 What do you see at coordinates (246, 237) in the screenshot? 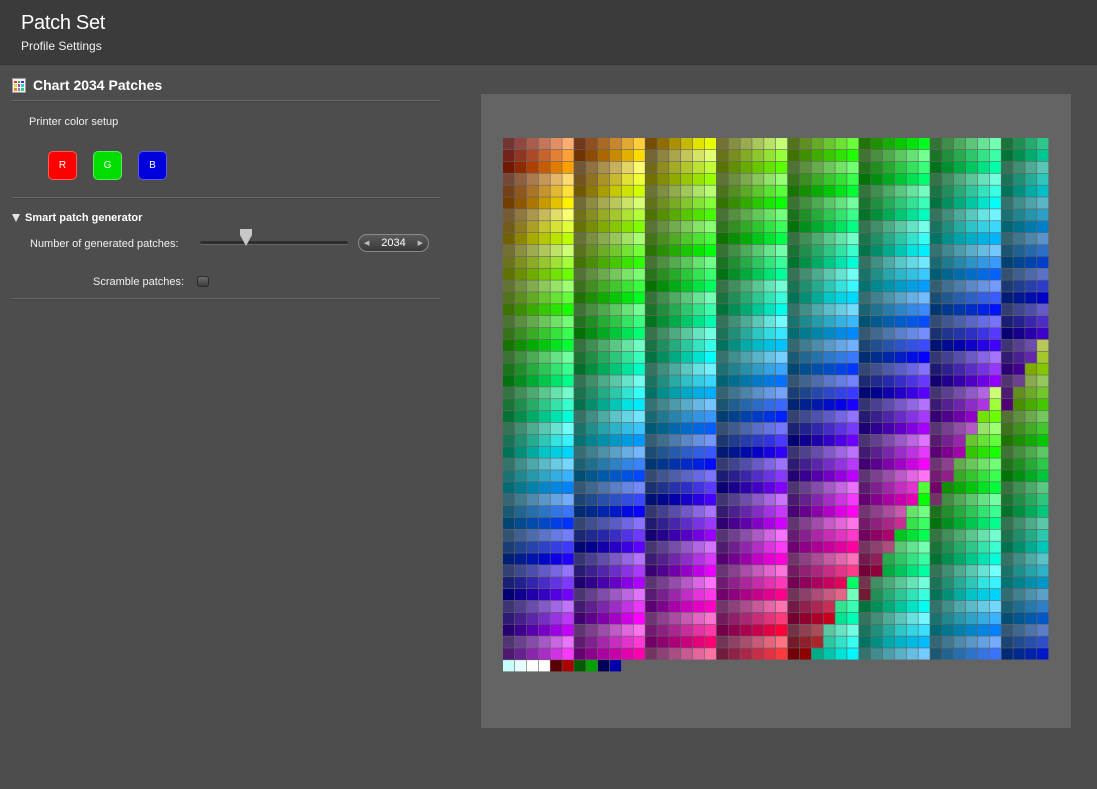
I see `slider-thumb` at bounding box center [246, 237].